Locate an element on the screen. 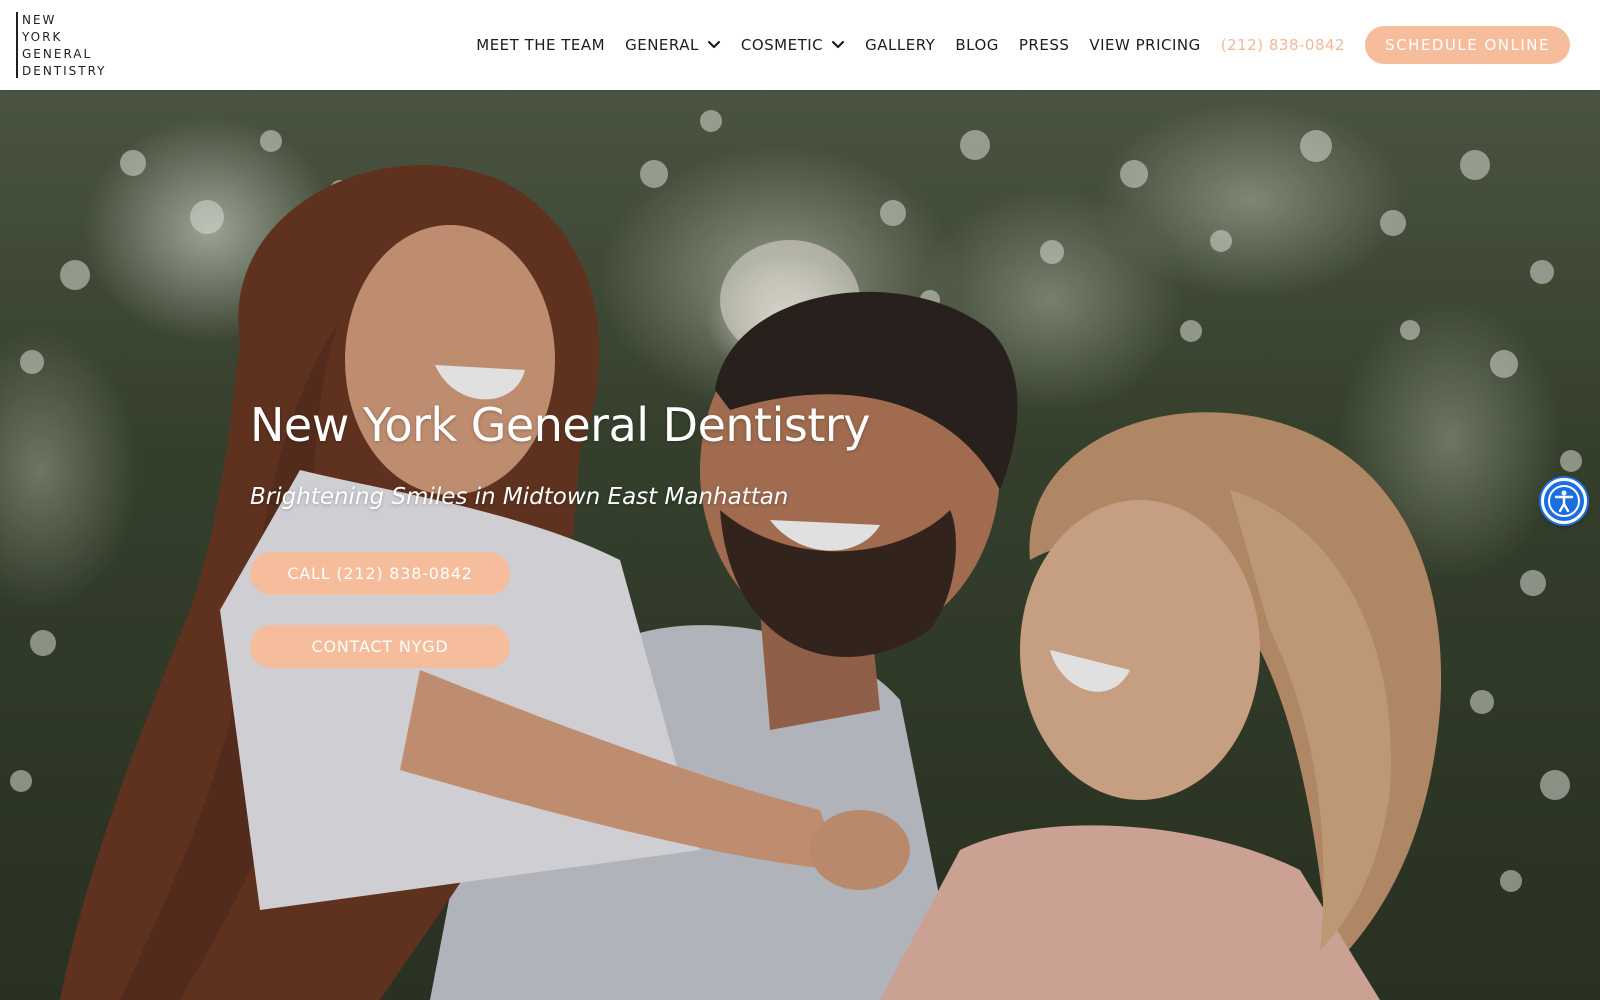 The width and height of the screenshot is (1600, 1000). nav-item-press: PRESS is located at coordinates (1044, 45).